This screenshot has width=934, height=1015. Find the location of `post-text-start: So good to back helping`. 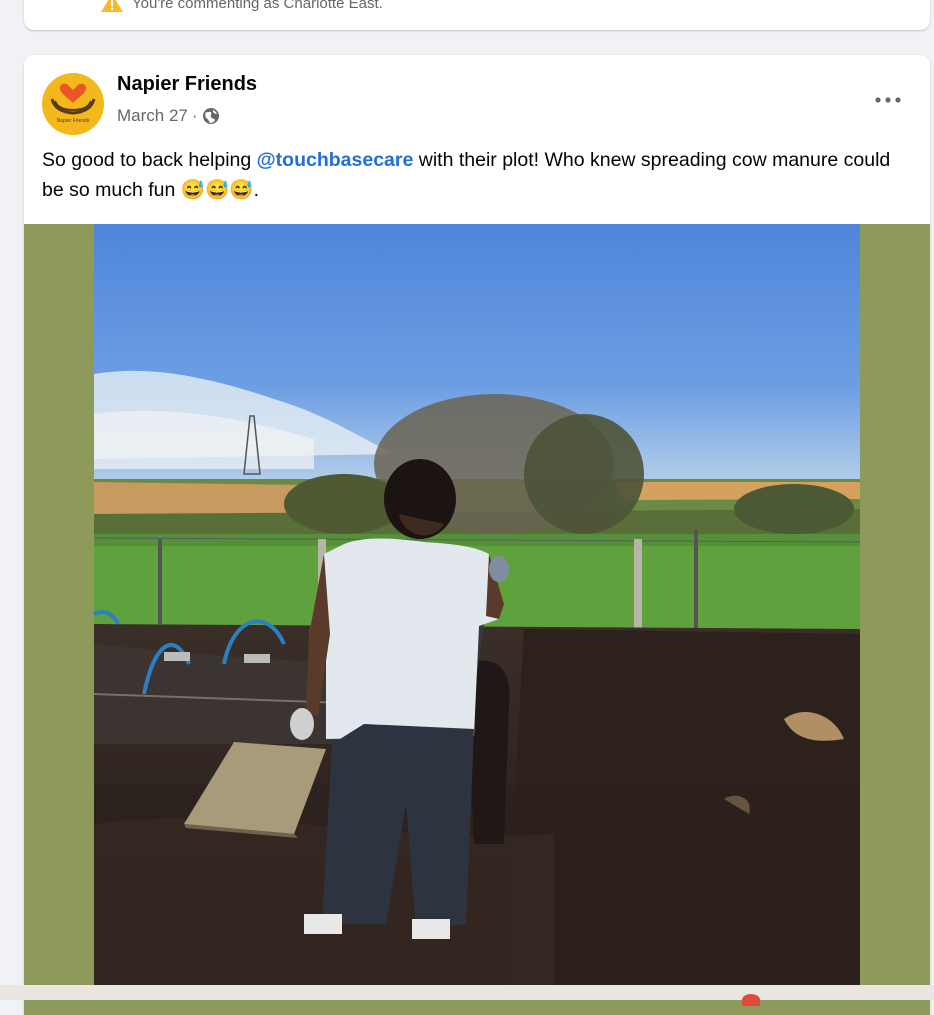

post-text-start: So good to back helping is located at coordinates (149, 160).